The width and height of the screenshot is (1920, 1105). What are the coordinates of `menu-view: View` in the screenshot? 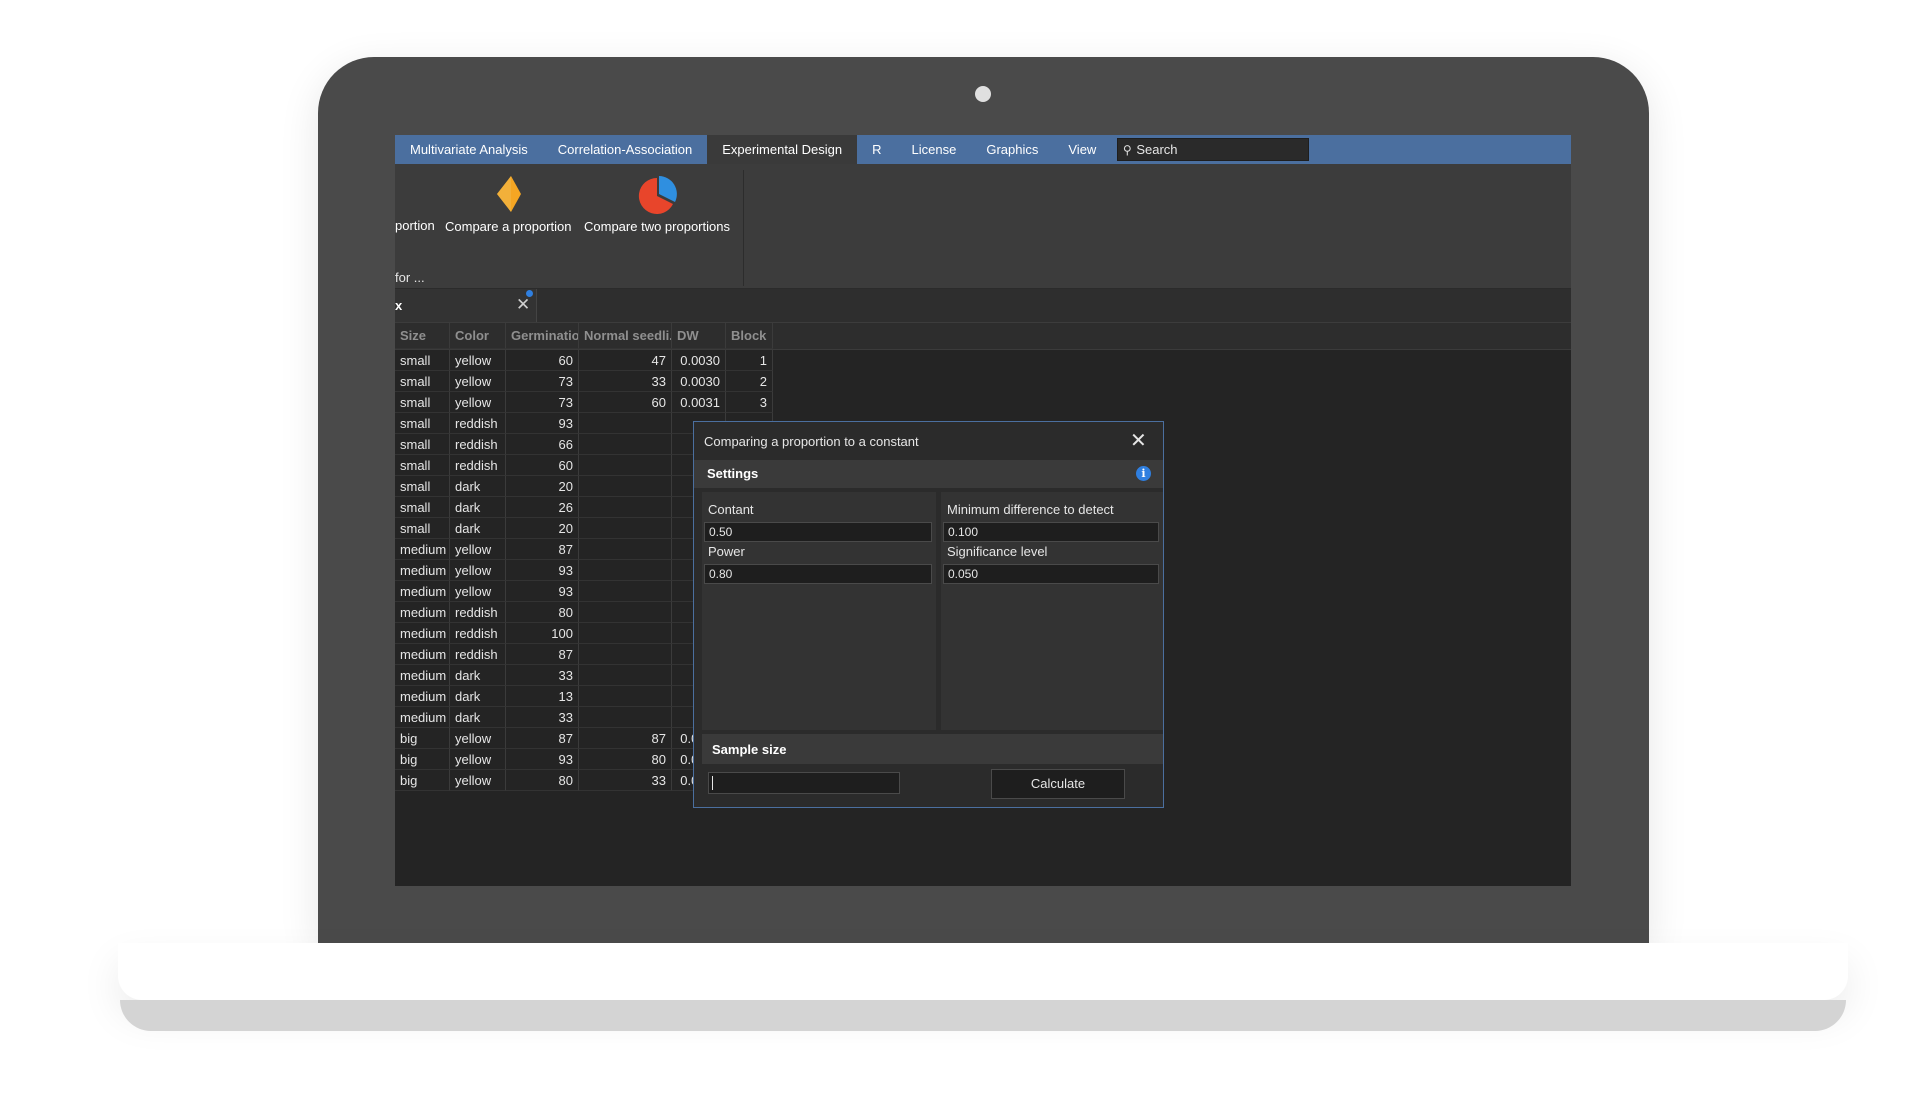 It's located at (1082, 149).